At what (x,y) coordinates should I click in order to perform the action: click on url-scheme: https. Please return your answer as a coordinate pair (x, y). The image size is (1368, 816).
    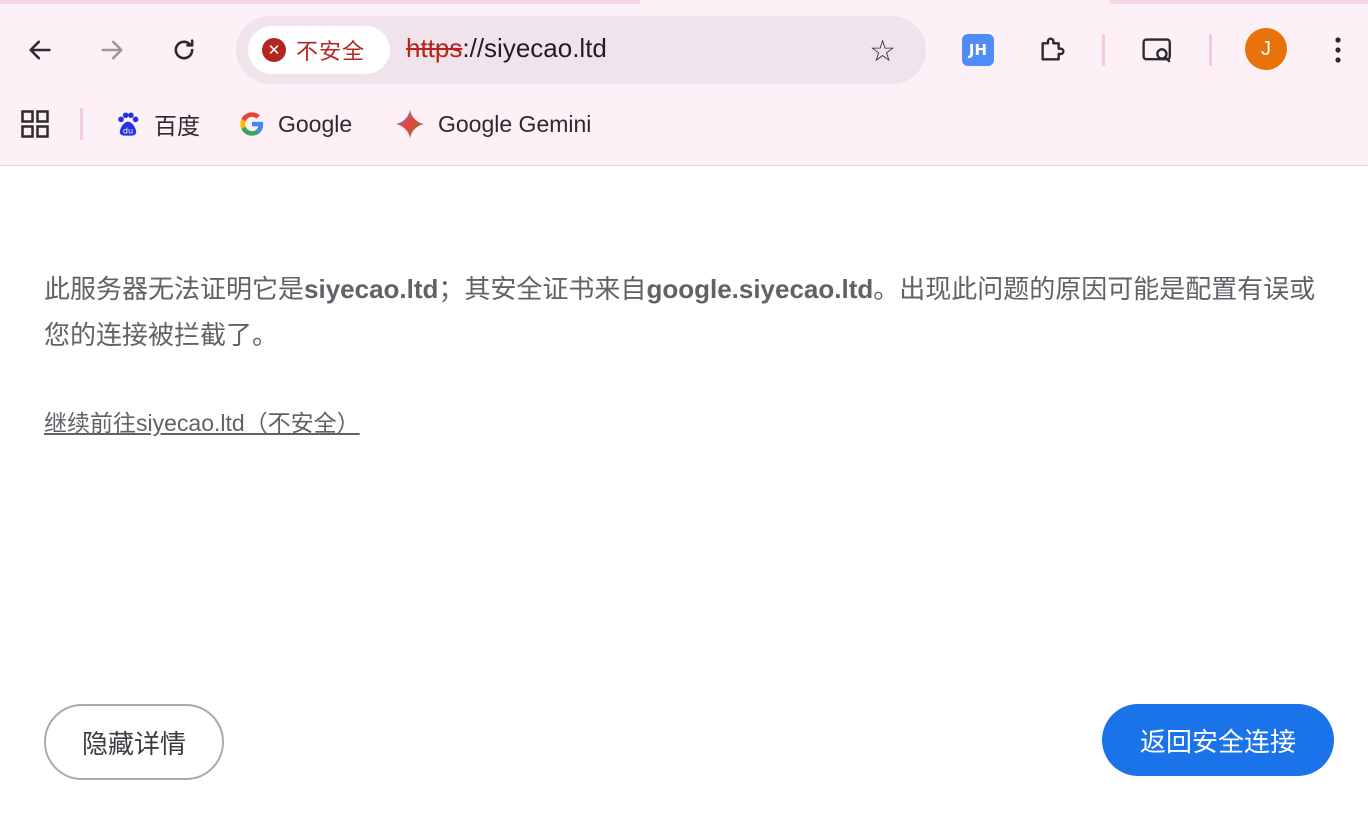
    Looking at the image, I should click on (434, 48).